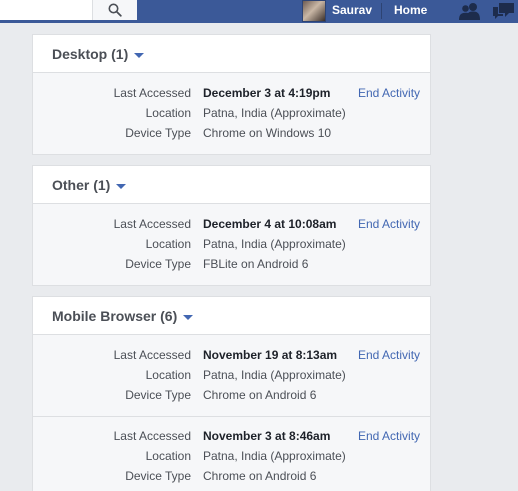 This screenshot has height=491, width=518. I want to click on home-link: Home, so click(410, 10).